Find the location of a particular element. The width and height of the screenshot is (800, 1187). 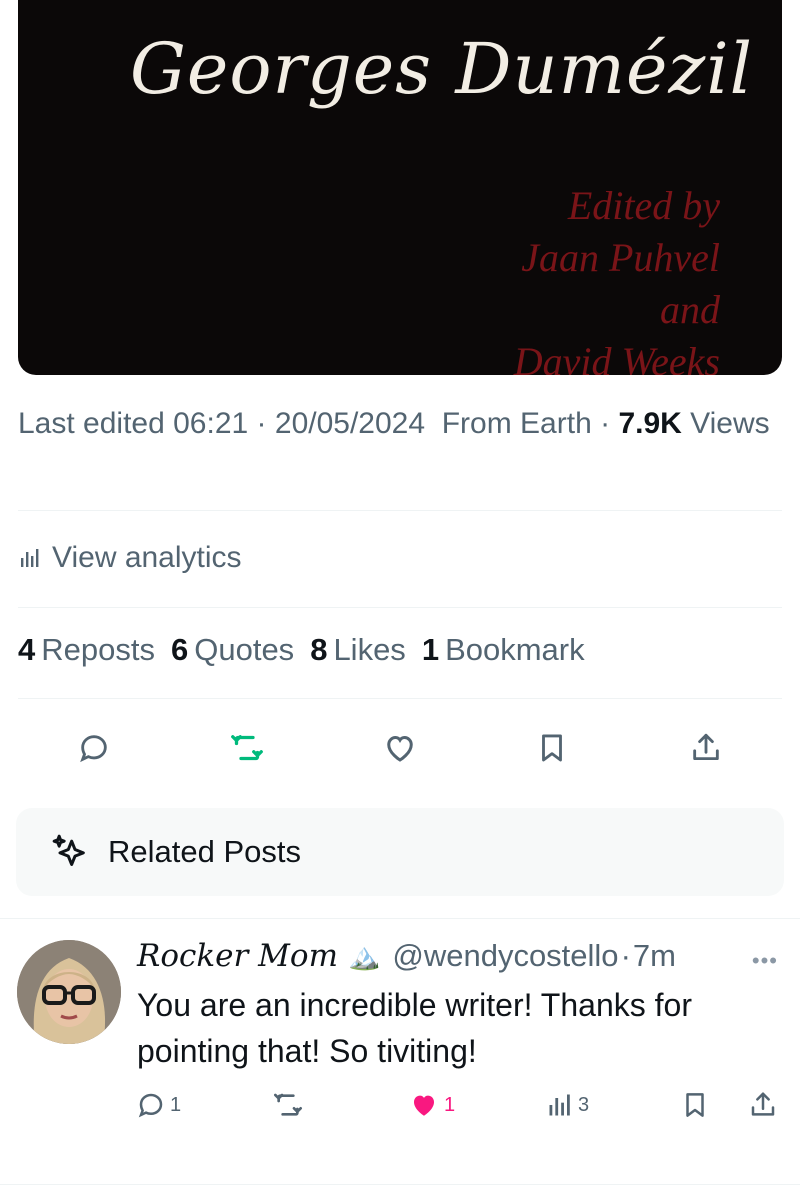

reply-repost-button is located at coordinates (290, 1105).